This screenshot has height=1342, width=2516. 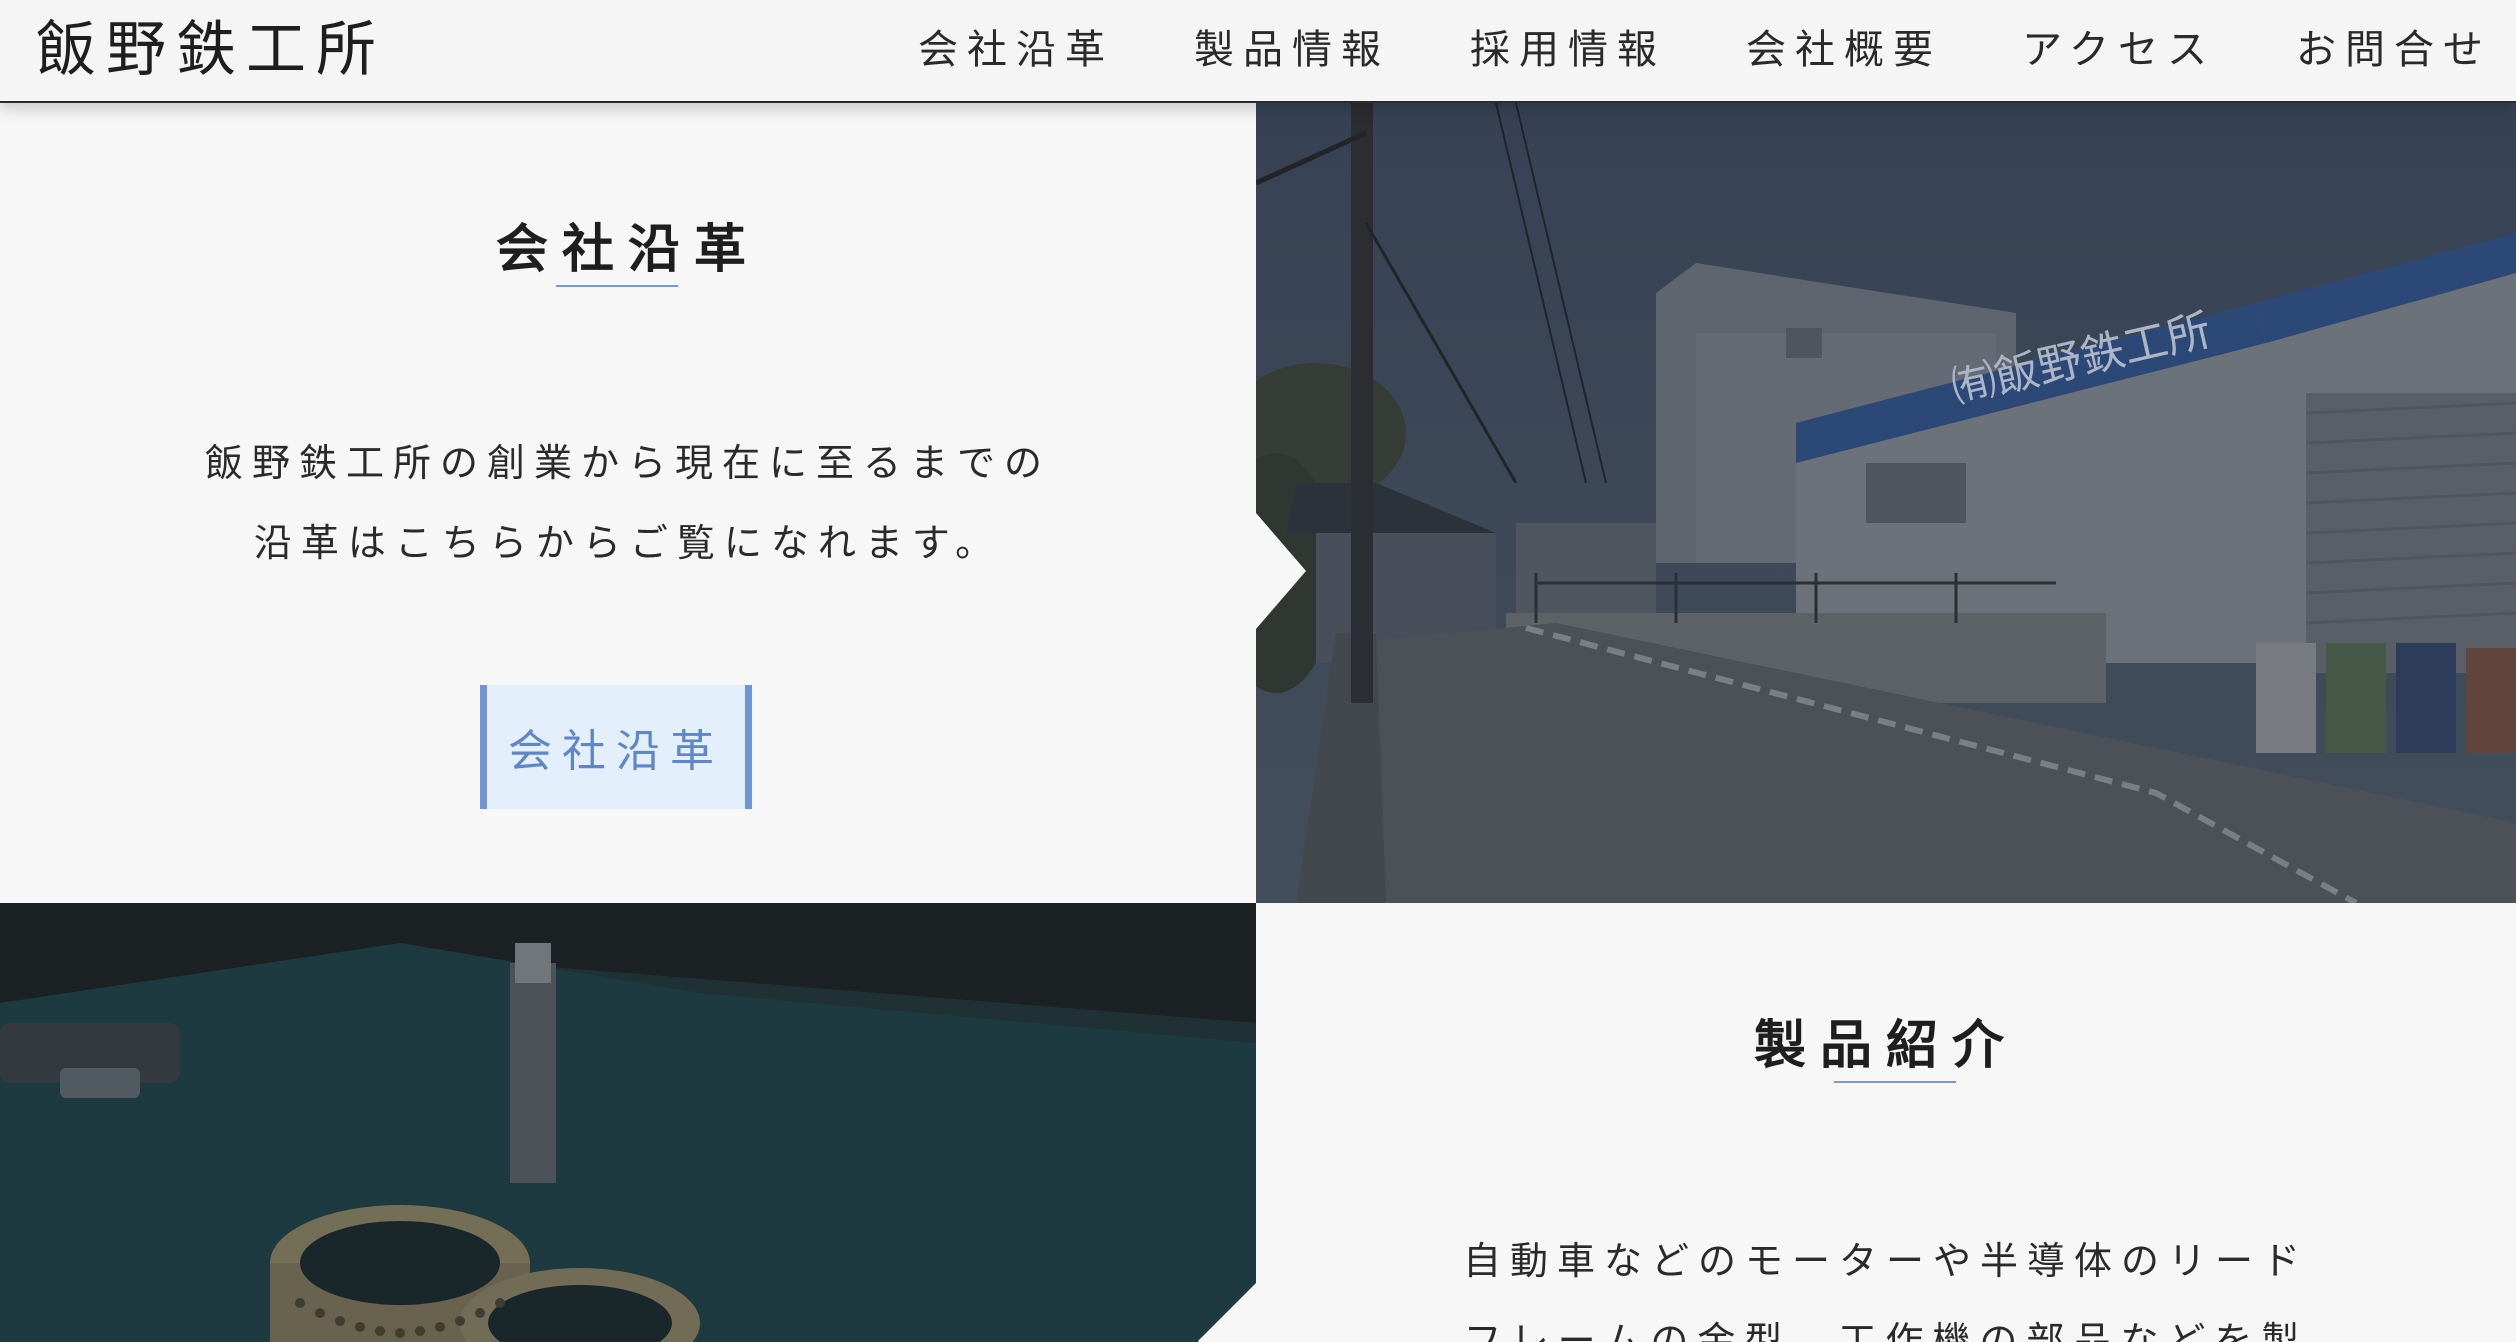 I want to click on products-title: 製品紹介, so click(x=1885, y=1045).